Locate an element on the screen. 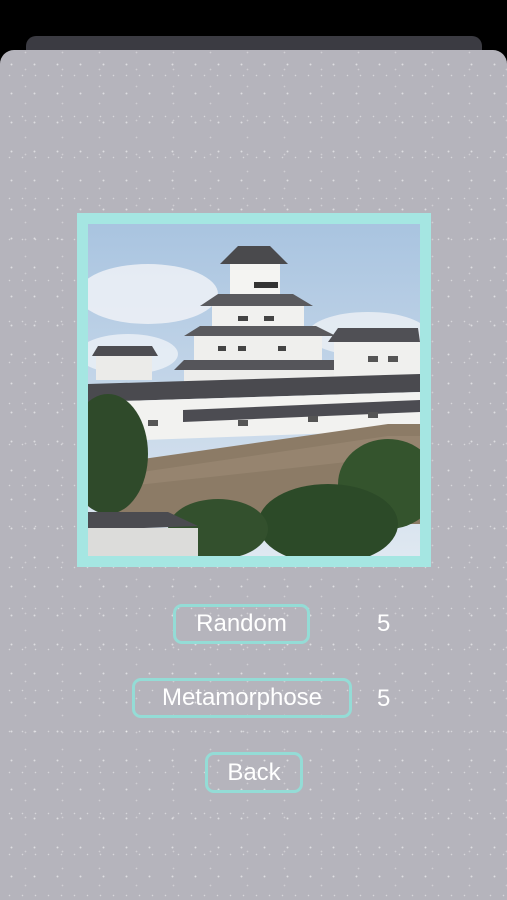 The image size is (507, 900). back-button: Back is located at coordinates (254, 772).